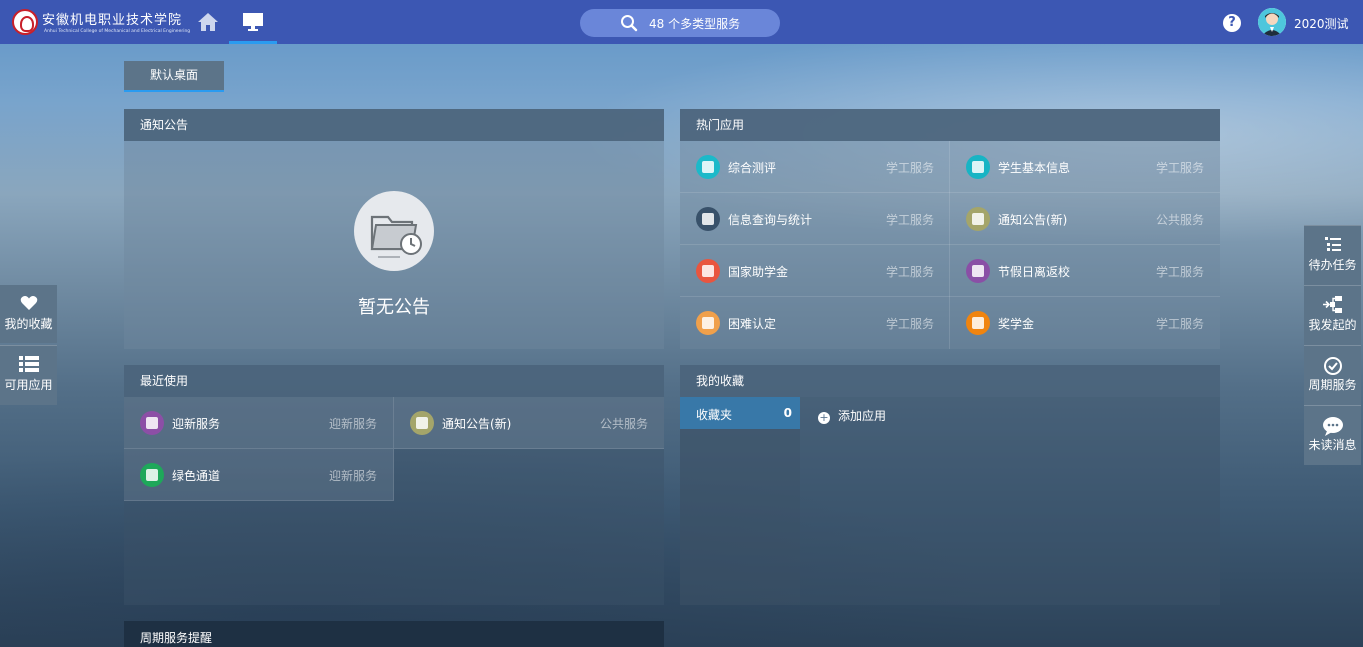 This screenshot has width=1363, height=647. Describe the element at coordinates (1321, 23) in the screenshot. I see `user-name: 2020测试` at that location.